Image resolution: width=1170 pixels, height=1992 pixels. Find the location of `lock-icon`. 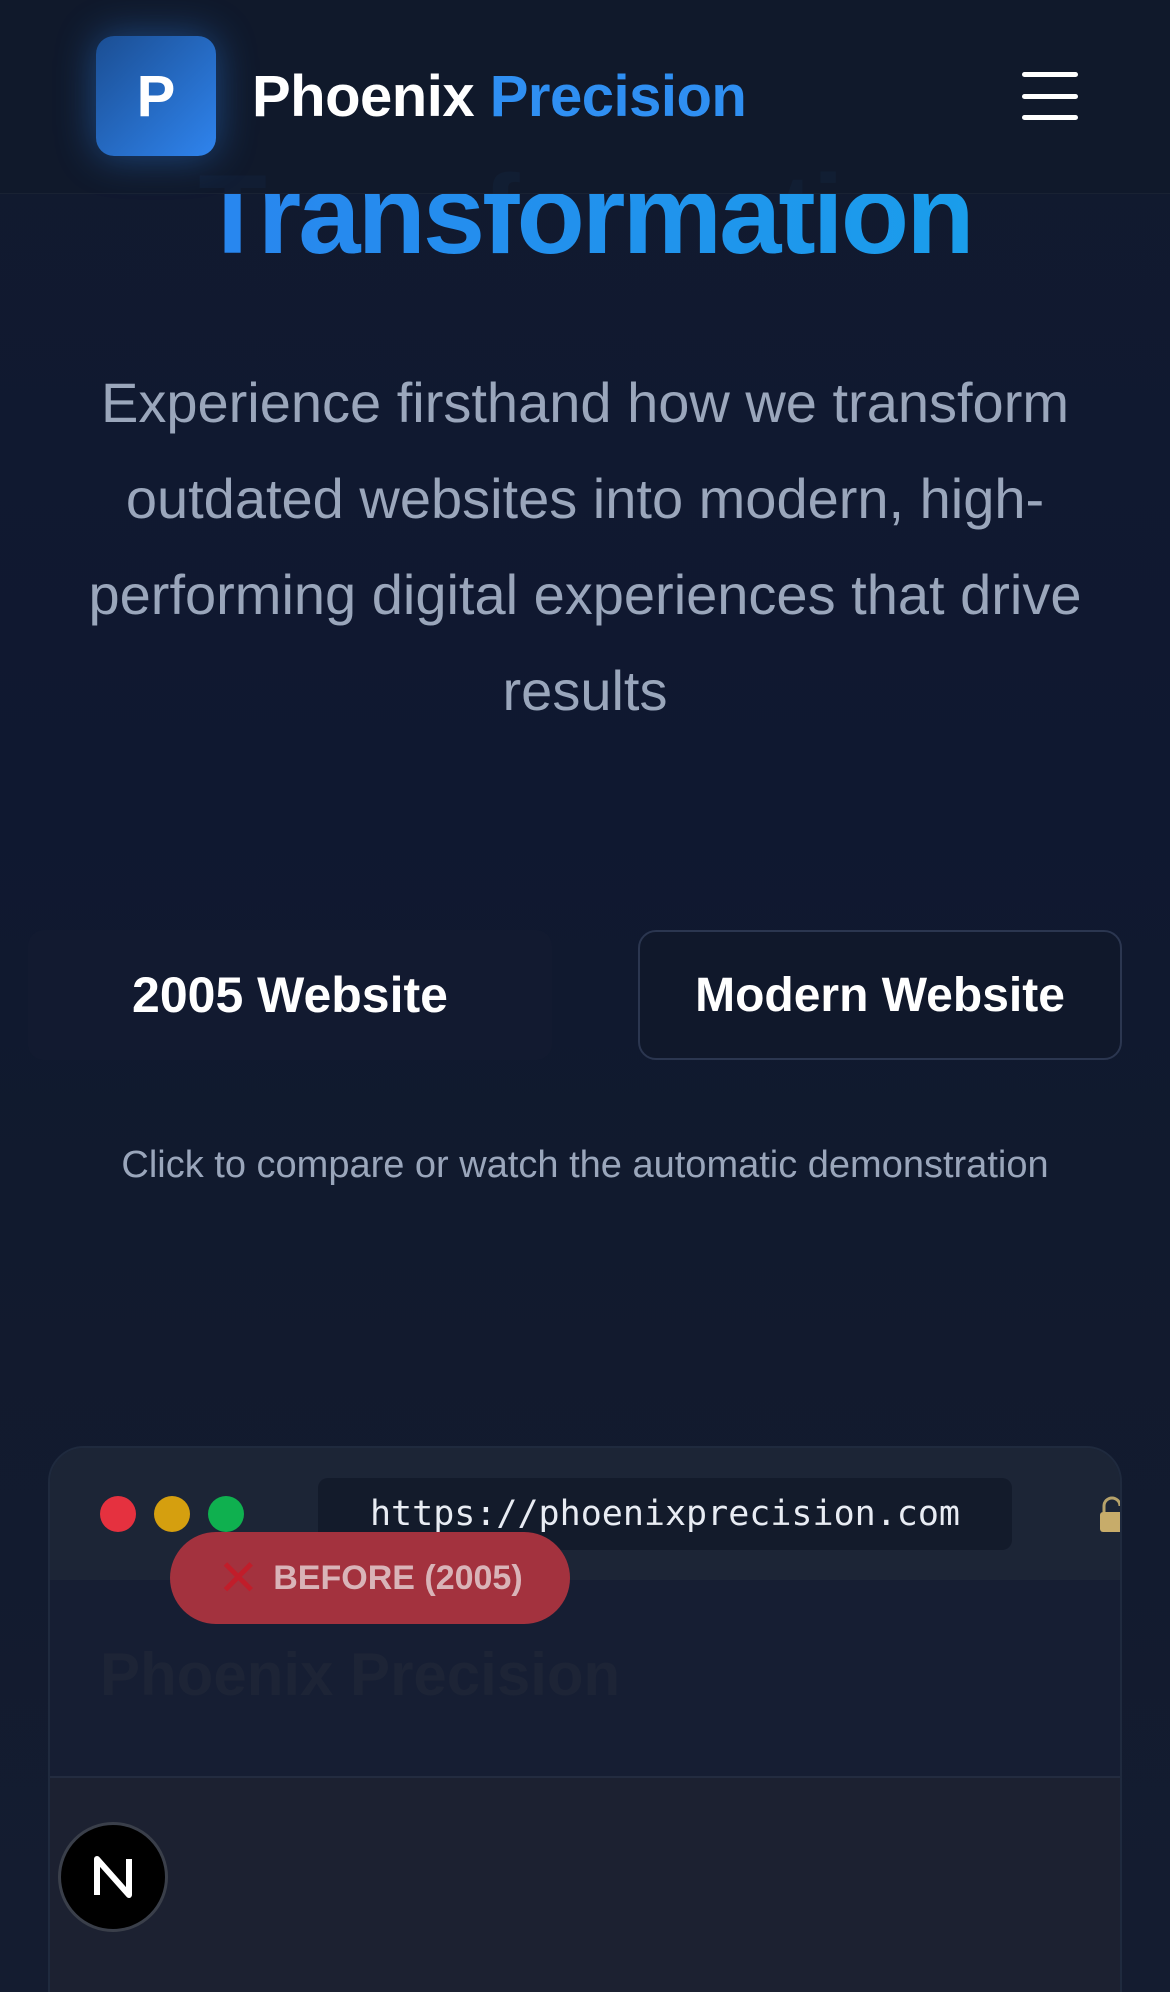

lock-icon is located at coordinates (1110, 1514).